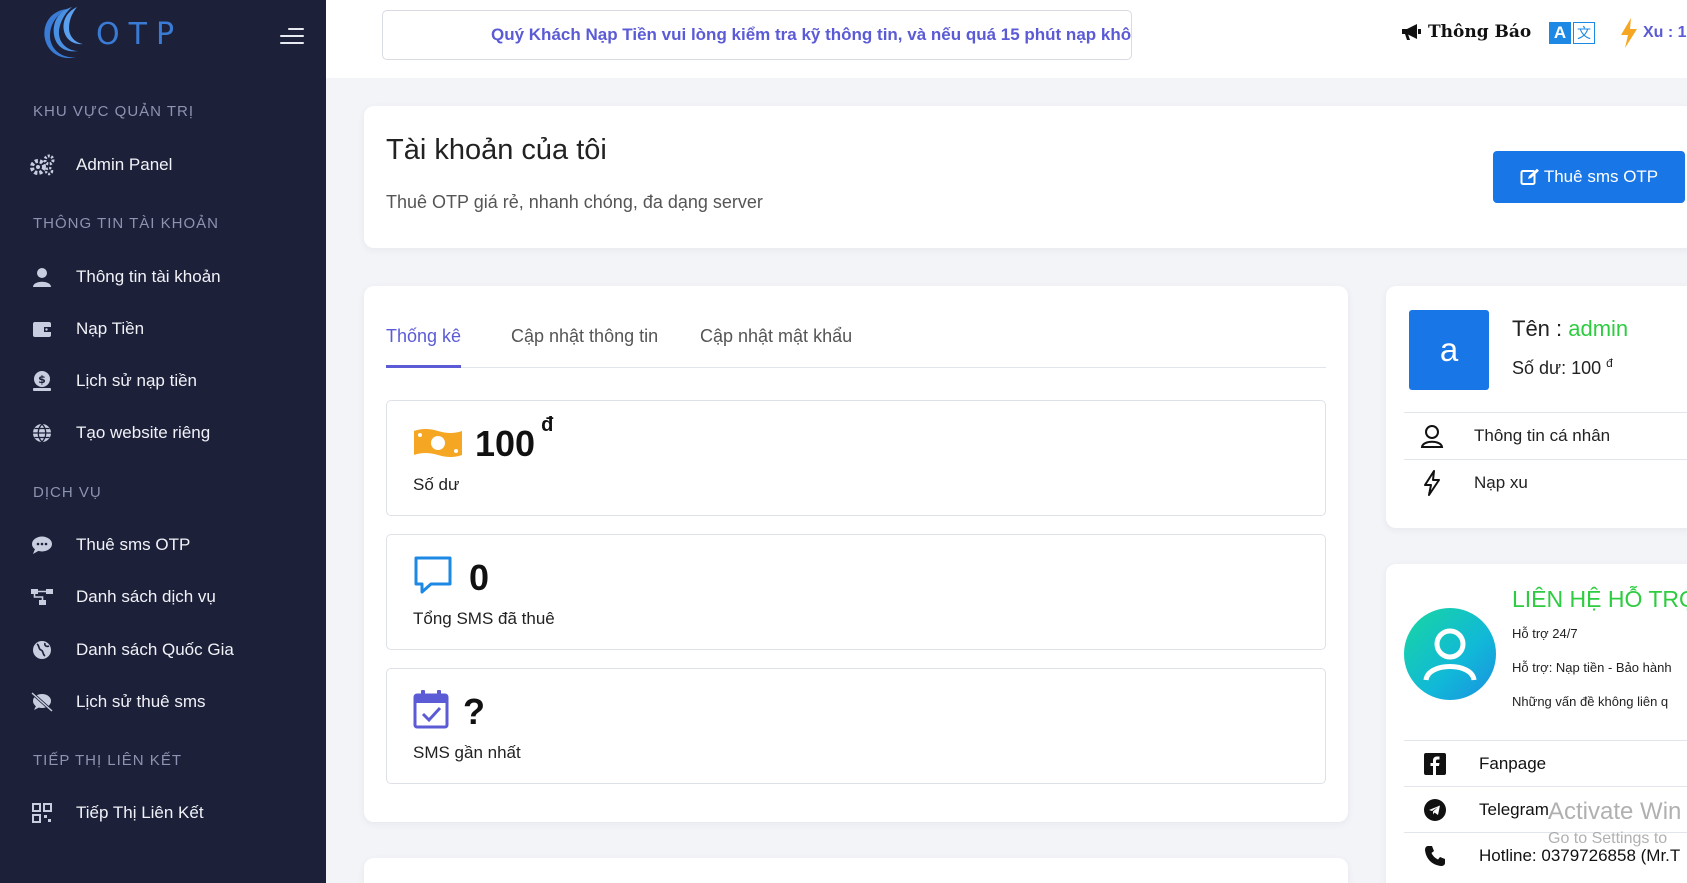 Image resolution: width=1687 pixels, height=883 pixels. Describe the element at coordinates (547, 425) in the screenshot. I see `balance-unit: đ` at that location.